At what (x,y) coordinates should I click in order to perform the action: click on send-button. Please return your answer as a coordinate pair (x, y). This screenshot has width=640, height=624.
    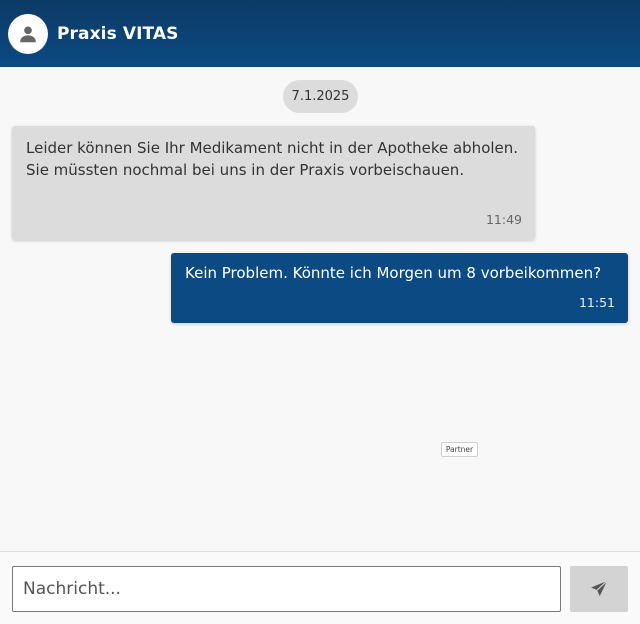
    Looking at the image, I should click on (599, 589).